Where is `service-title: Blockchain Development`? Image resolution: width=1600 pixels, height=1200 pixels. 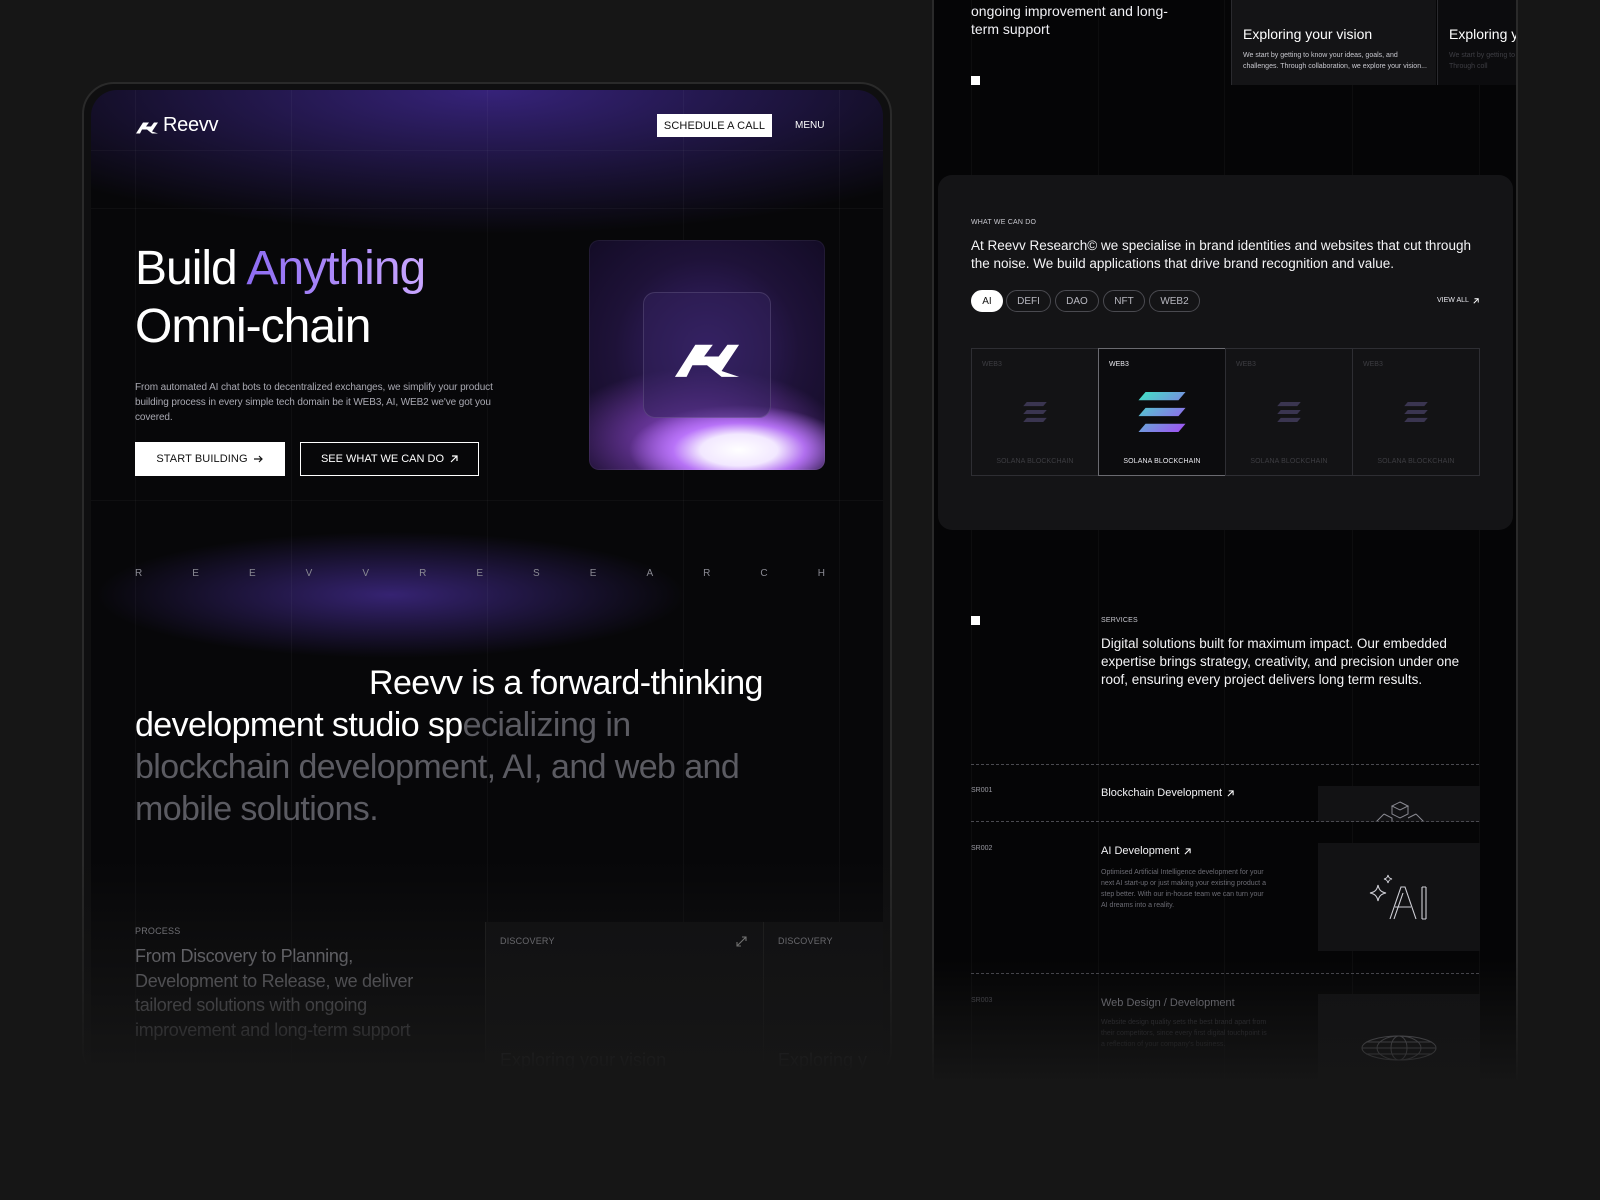 service-title: Blockchain Development is located at coordinates (1162, 793).